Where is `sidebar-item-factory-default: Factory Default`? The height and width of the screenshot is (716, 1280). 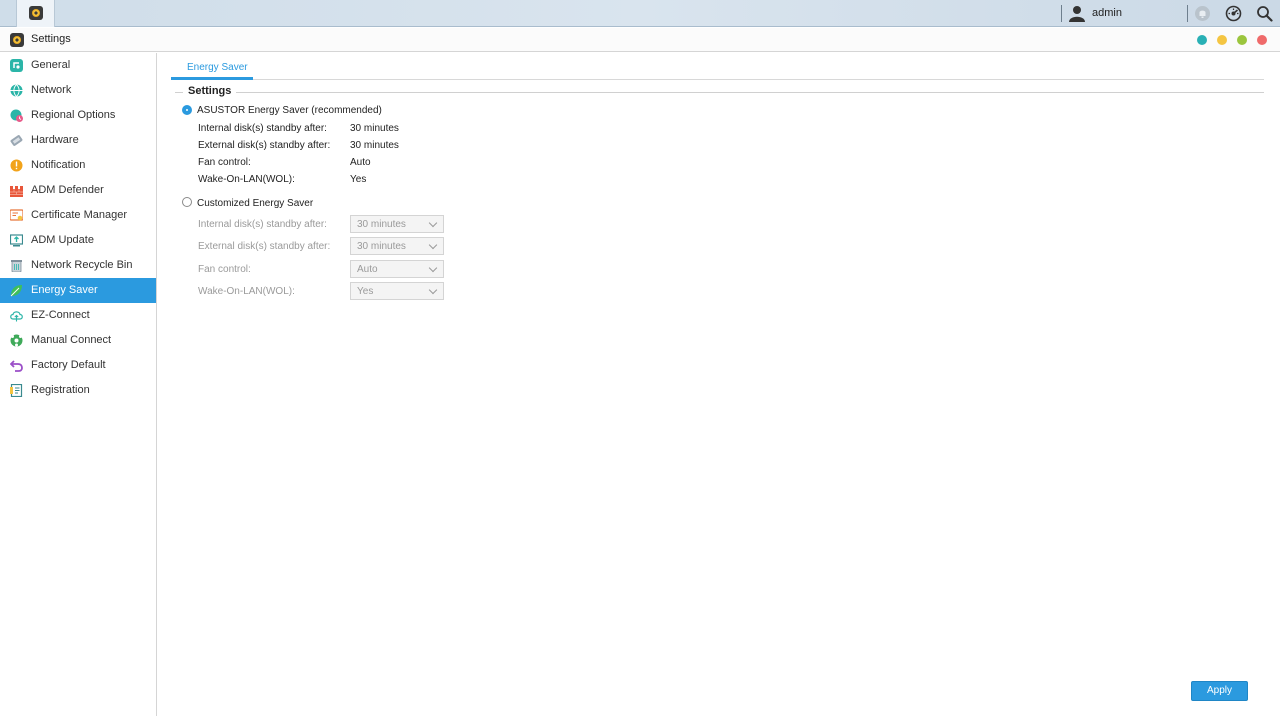 sidebar-item-factory-default: Factory Default is located at coordinates (78, 365).